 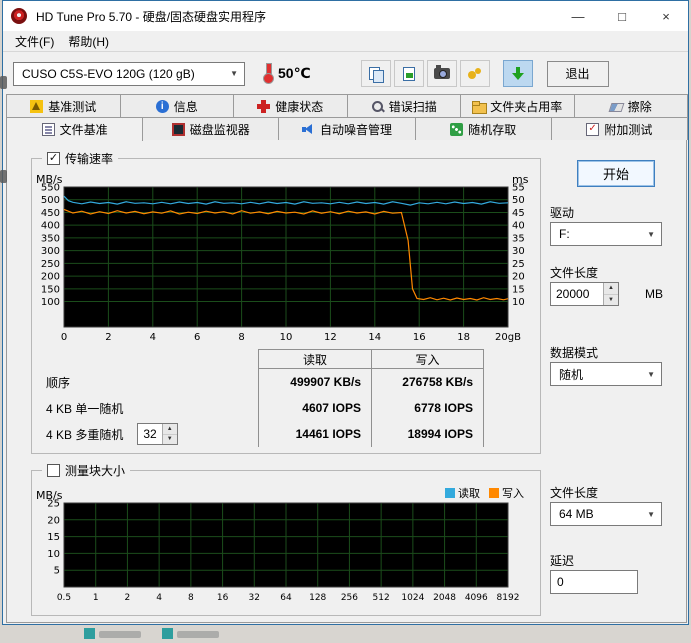 What do you see at coordinates (469, 494) in the screenshot?
I see `read-legend-label: 读取` at bounding box center [469, 494].